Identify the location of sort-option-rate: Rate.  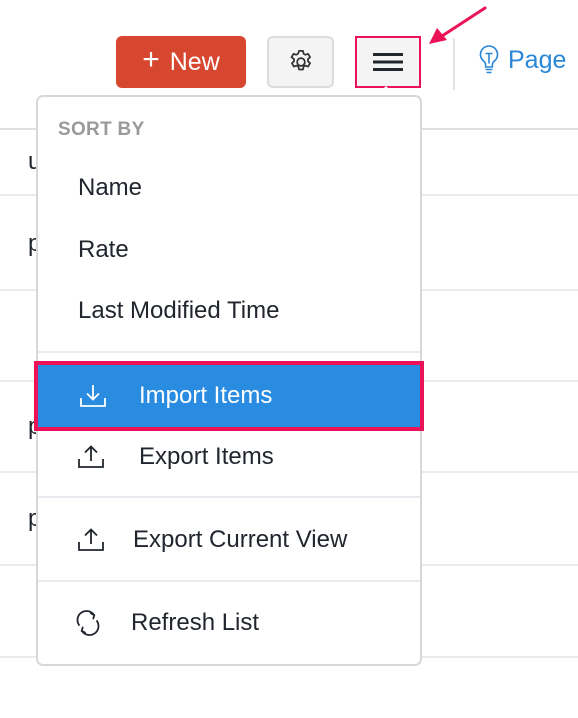
(103, 250).